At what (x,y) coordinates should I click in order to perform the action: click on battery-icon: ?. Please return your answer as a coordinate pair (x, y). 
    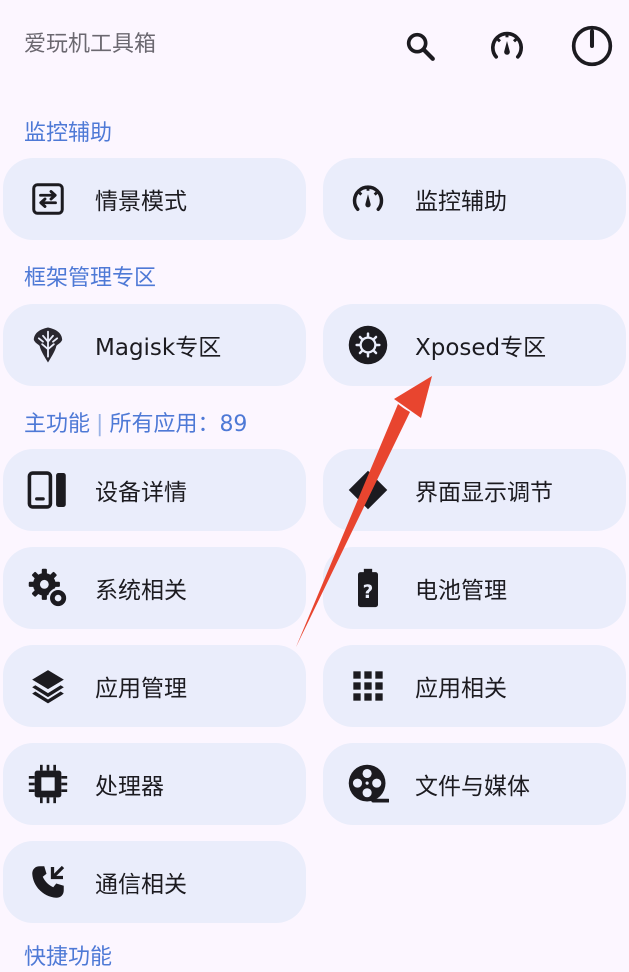
    Looking at the image, I should click on (368, 588).